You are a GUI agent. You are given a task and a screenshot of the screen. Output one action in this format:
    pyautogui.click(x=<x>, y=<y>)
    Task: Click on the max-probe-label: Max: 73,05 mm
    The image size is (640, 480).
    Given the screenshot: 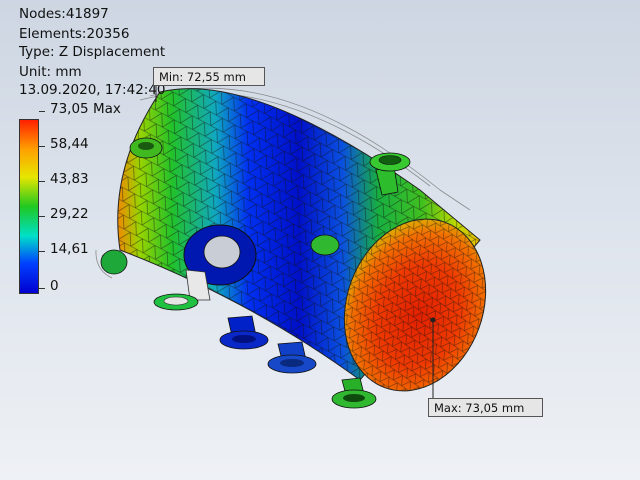 What is the action you would take?
    pyautogui.click(x=485, y=407)
    